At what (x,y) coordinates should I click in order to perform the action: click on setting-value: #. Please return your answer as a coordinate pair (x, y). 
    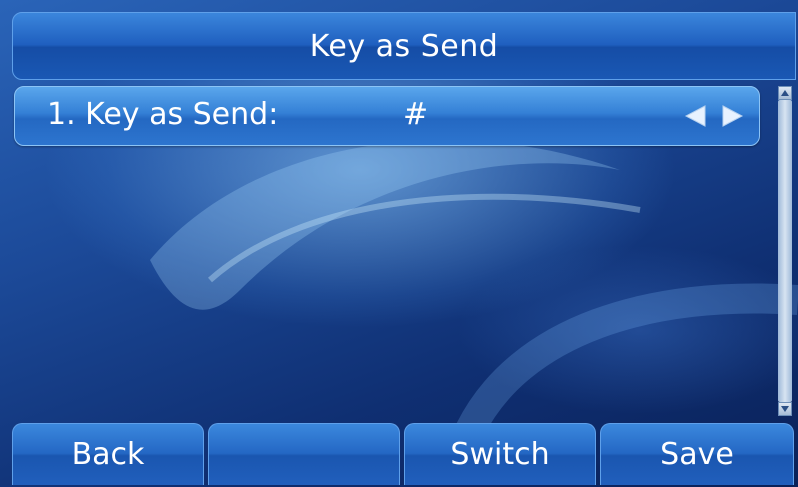
    Looking at the image, I should click on (416, 114).